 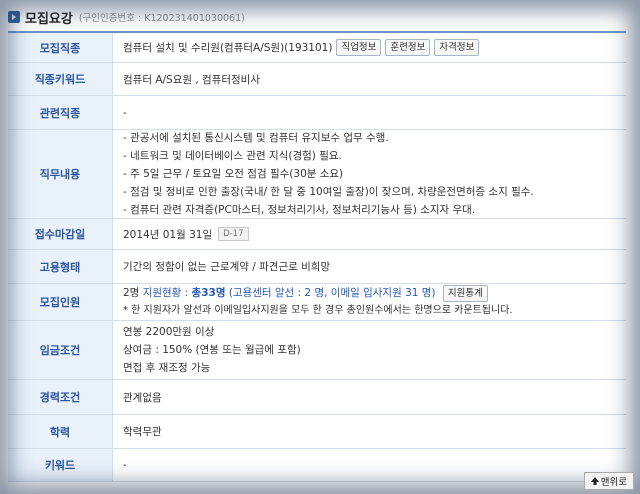 What do you see at coordinates (142, 397) in the screenshot?
I see `experience-value: 관계없음` at bounding box center [142, 397].